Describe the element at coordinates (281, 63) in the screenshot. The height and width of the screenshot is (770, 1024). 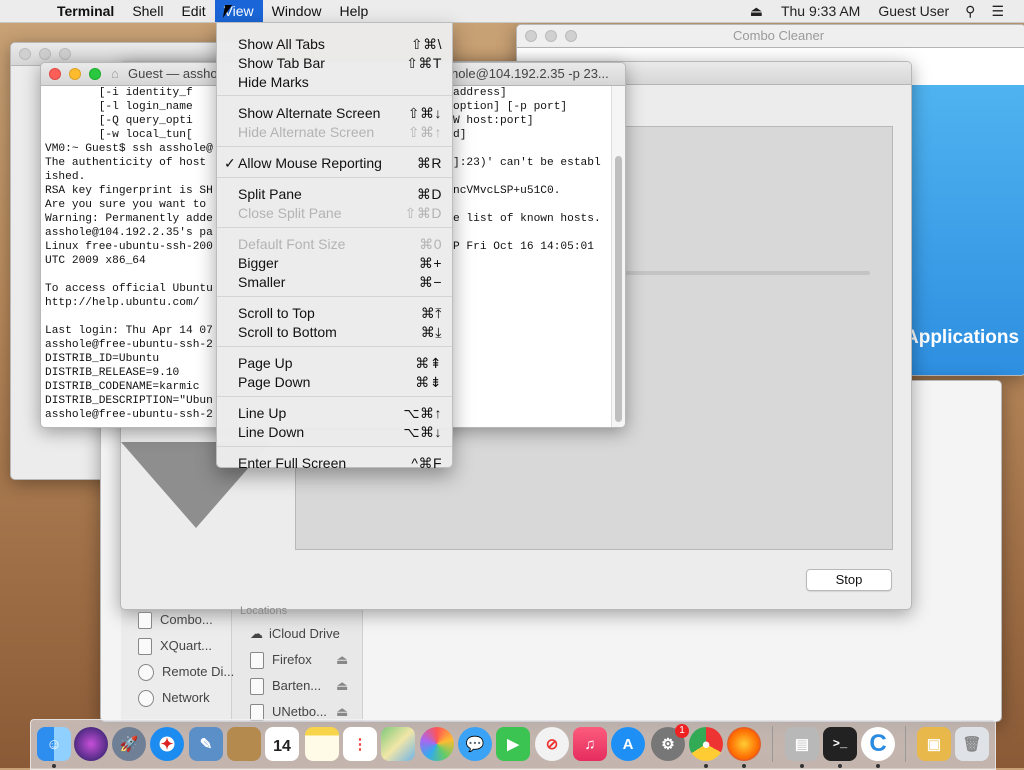
I see `menu-item-label: Show Tab Bar` at that location.